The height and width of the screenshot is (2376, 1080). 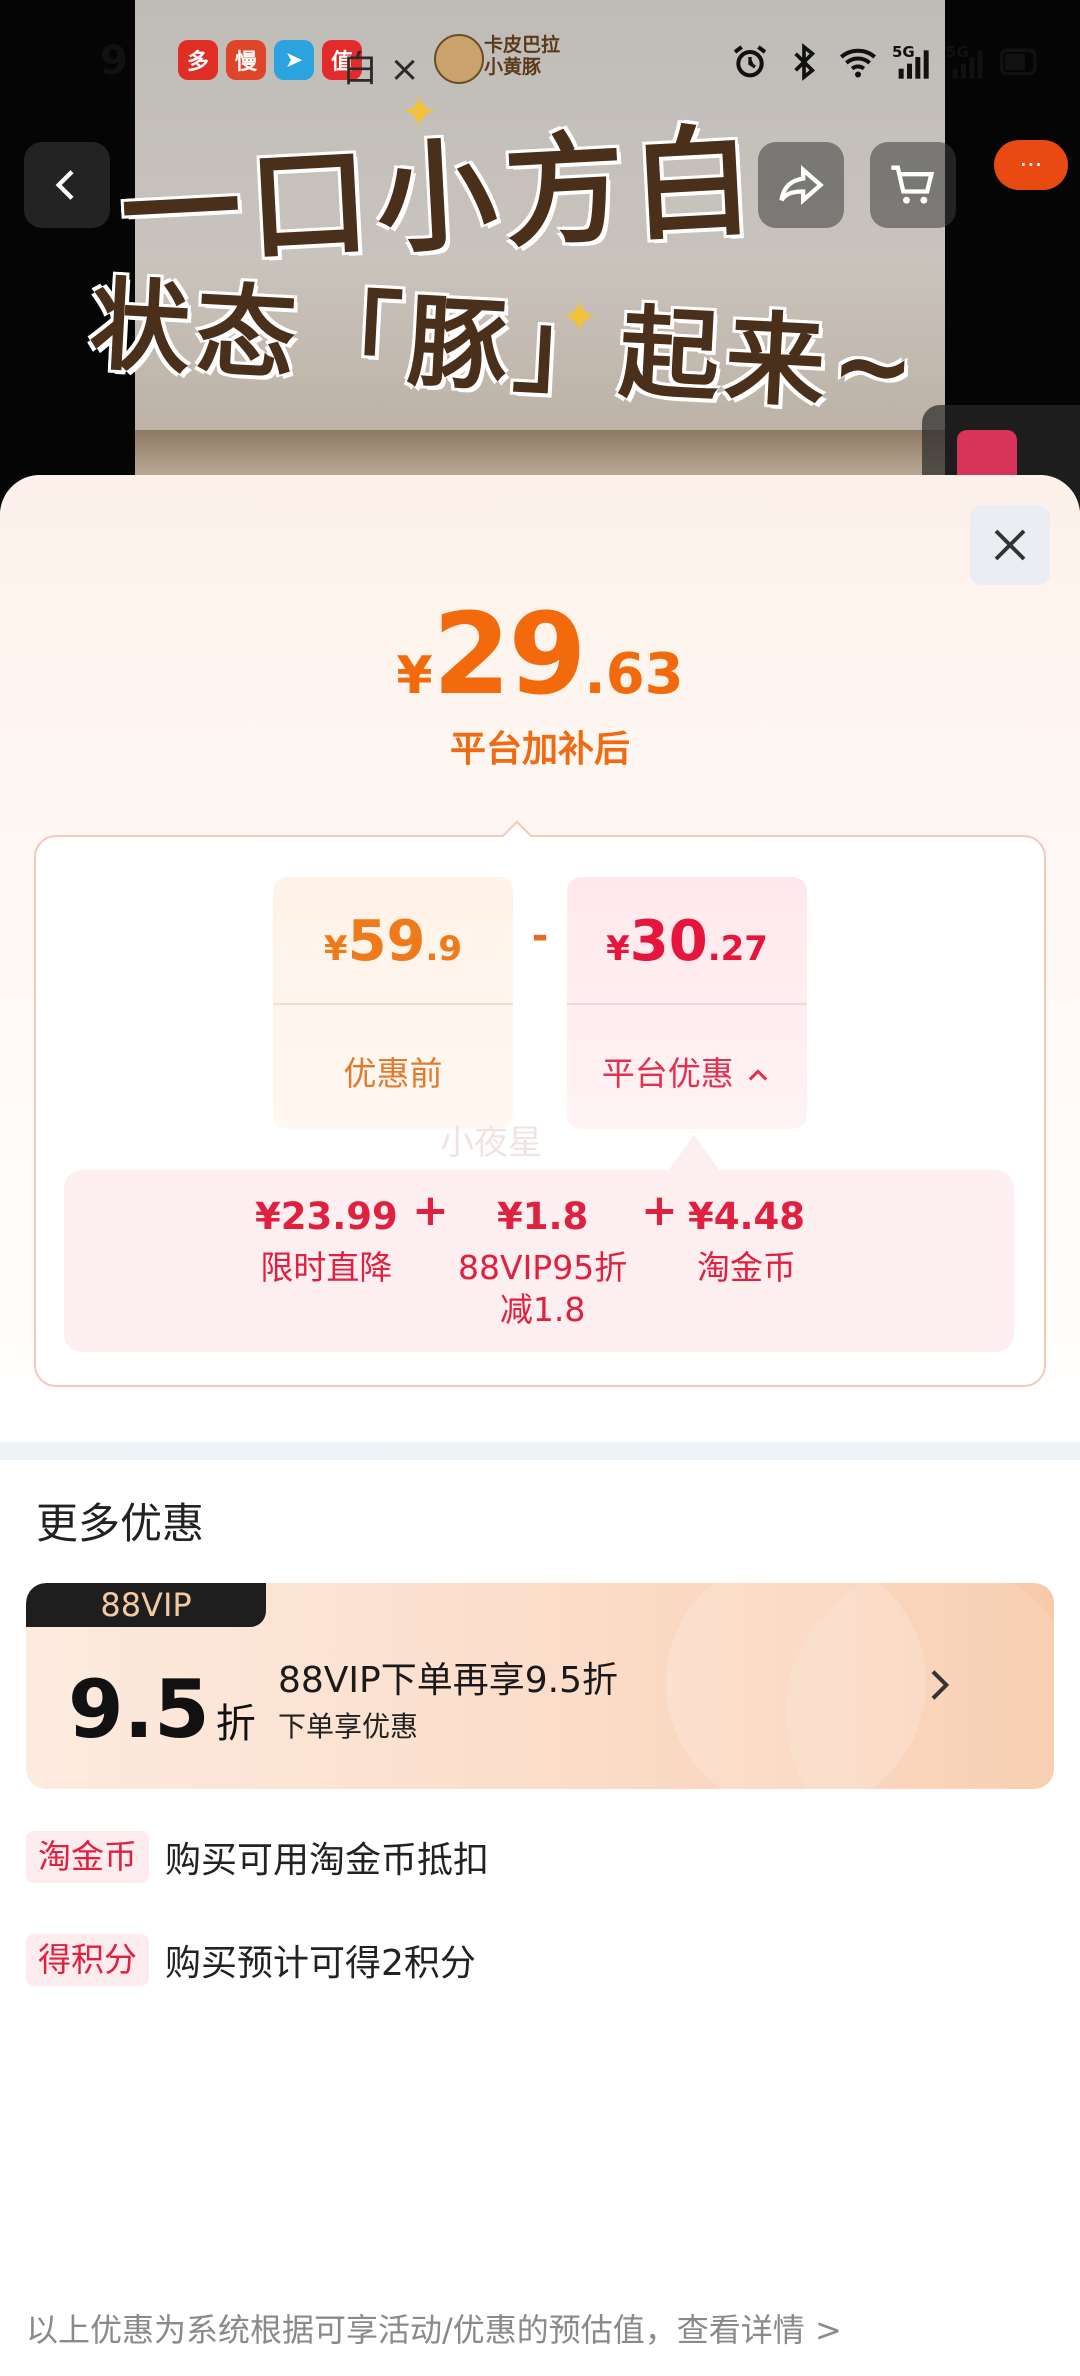 What do you see at coordinates (667, 1073) in the screenshot?
I see `discount-label: 平台优惠` at bounding box center [667, 1073].